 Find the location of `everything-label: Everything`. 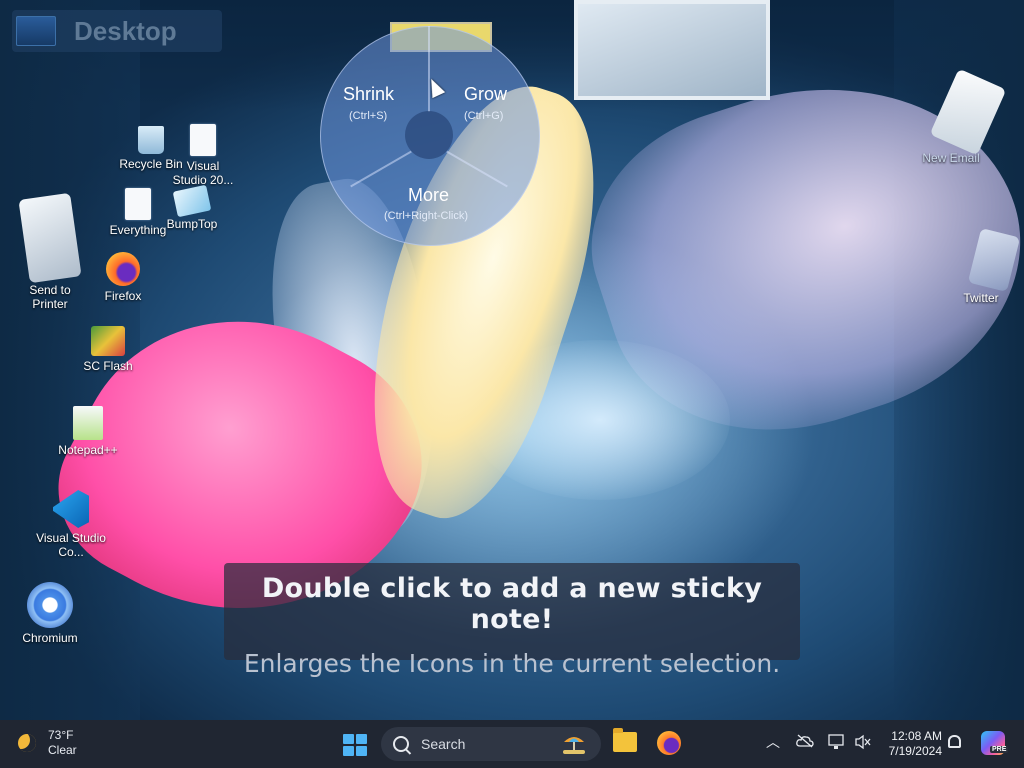

everything-label: Everything is located at coordinates (138, 230).